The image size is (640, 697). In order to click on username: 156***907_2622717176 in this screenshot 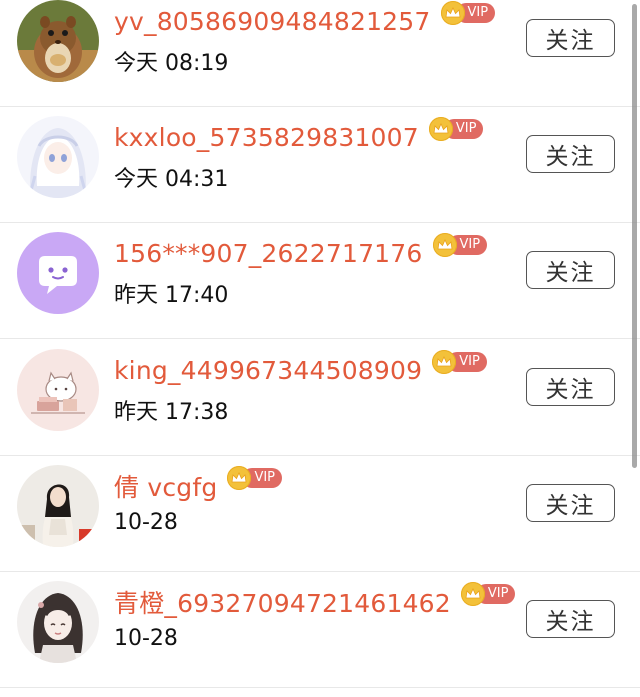, I will do `click(268, 253)`.